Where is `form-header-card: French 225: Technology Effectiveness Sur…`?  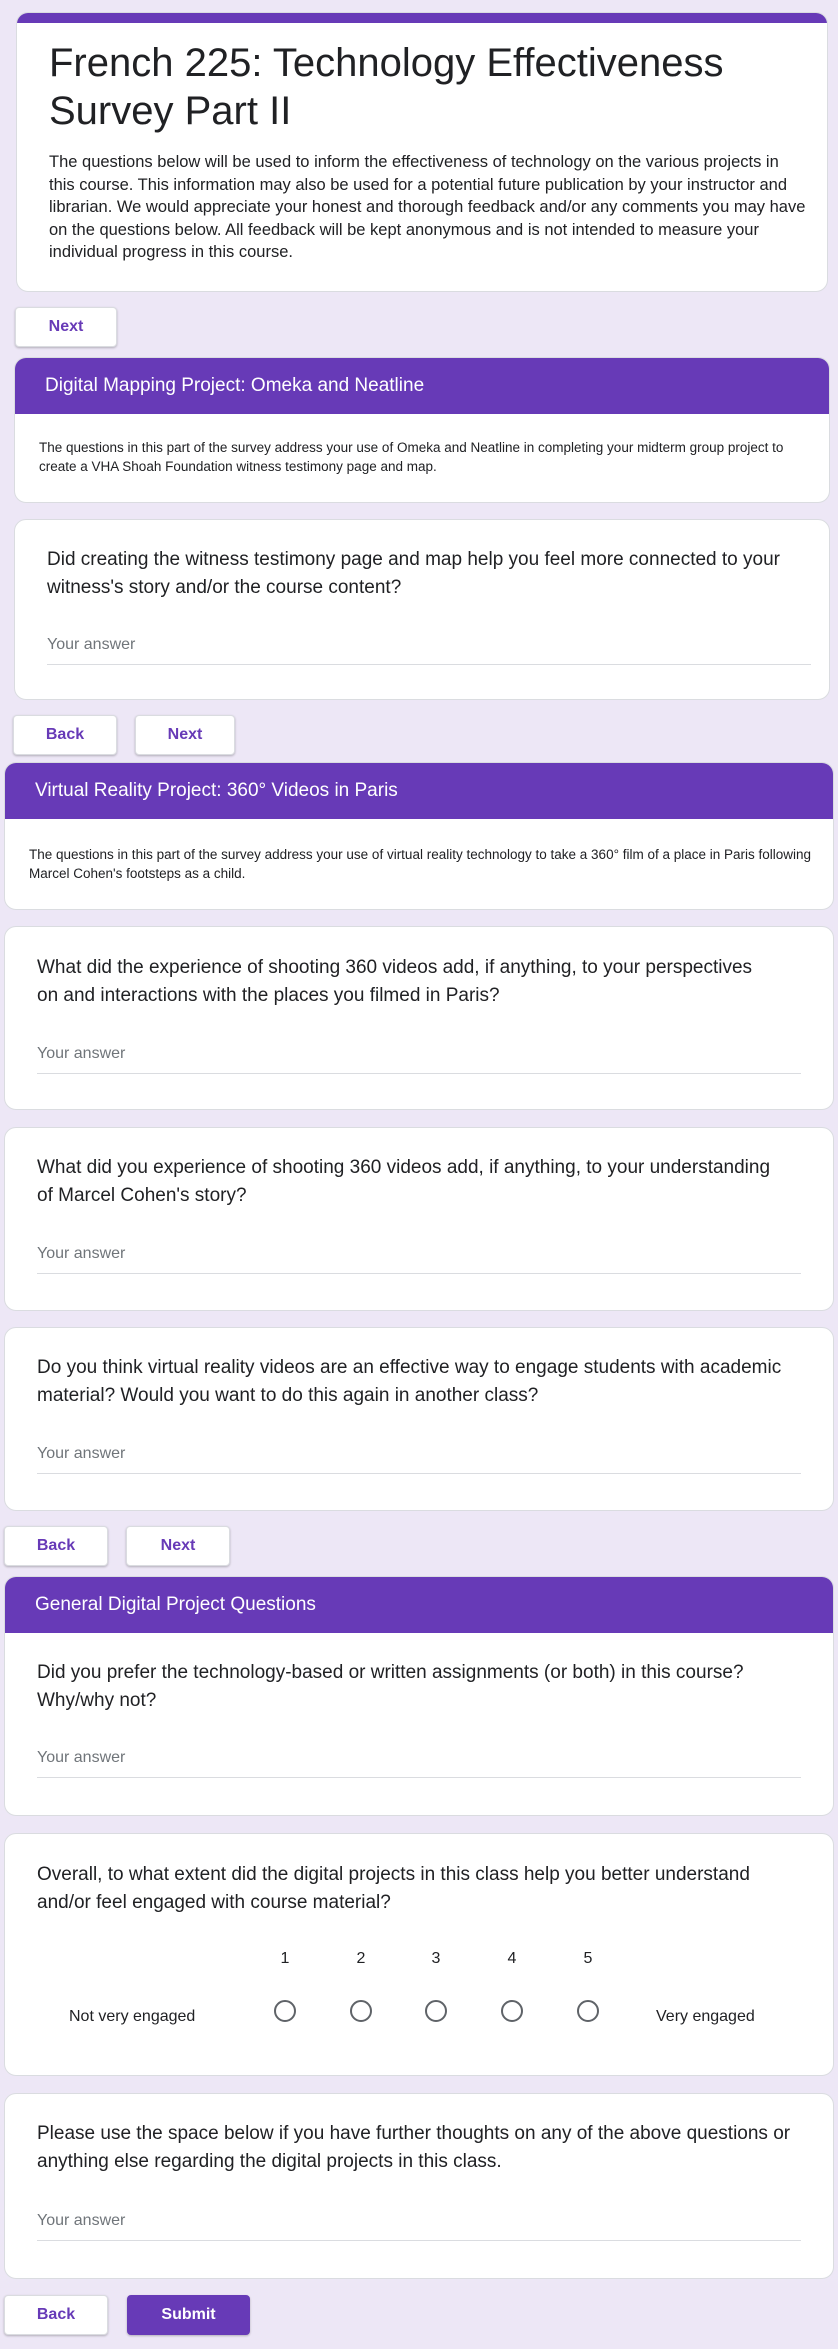
form-header-card: French 225: Technology Effectiveness Sur… is located at coordinates (422, 152).